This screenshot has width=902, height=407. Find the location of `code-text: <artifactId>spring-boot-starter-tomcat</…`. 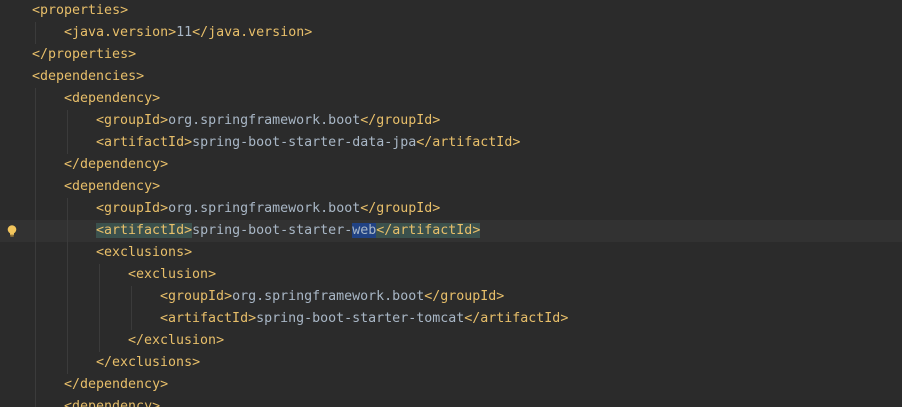

code-text: <artifactId>spring-boot-starter-tomcat</… is located at coordinates (364, 319).